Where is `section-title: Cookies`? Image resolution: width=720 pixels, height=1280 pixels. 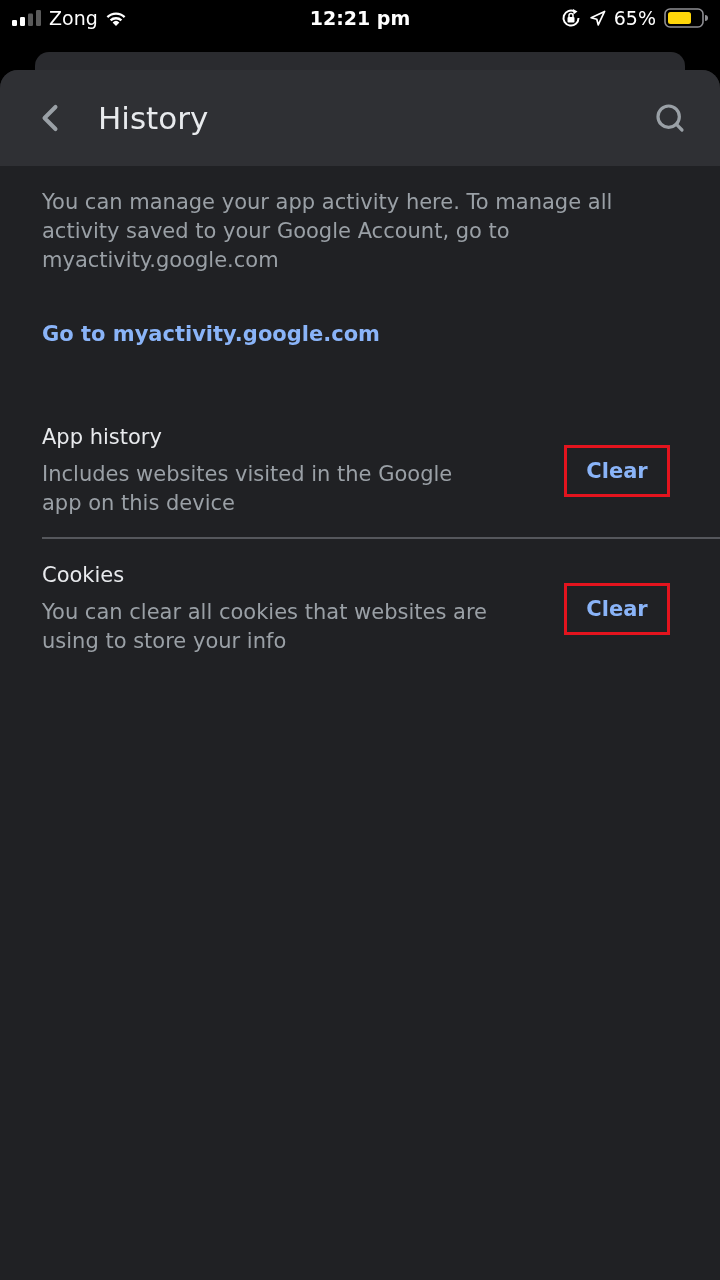 section-title: Cookies is located at coordinates (84, 575).